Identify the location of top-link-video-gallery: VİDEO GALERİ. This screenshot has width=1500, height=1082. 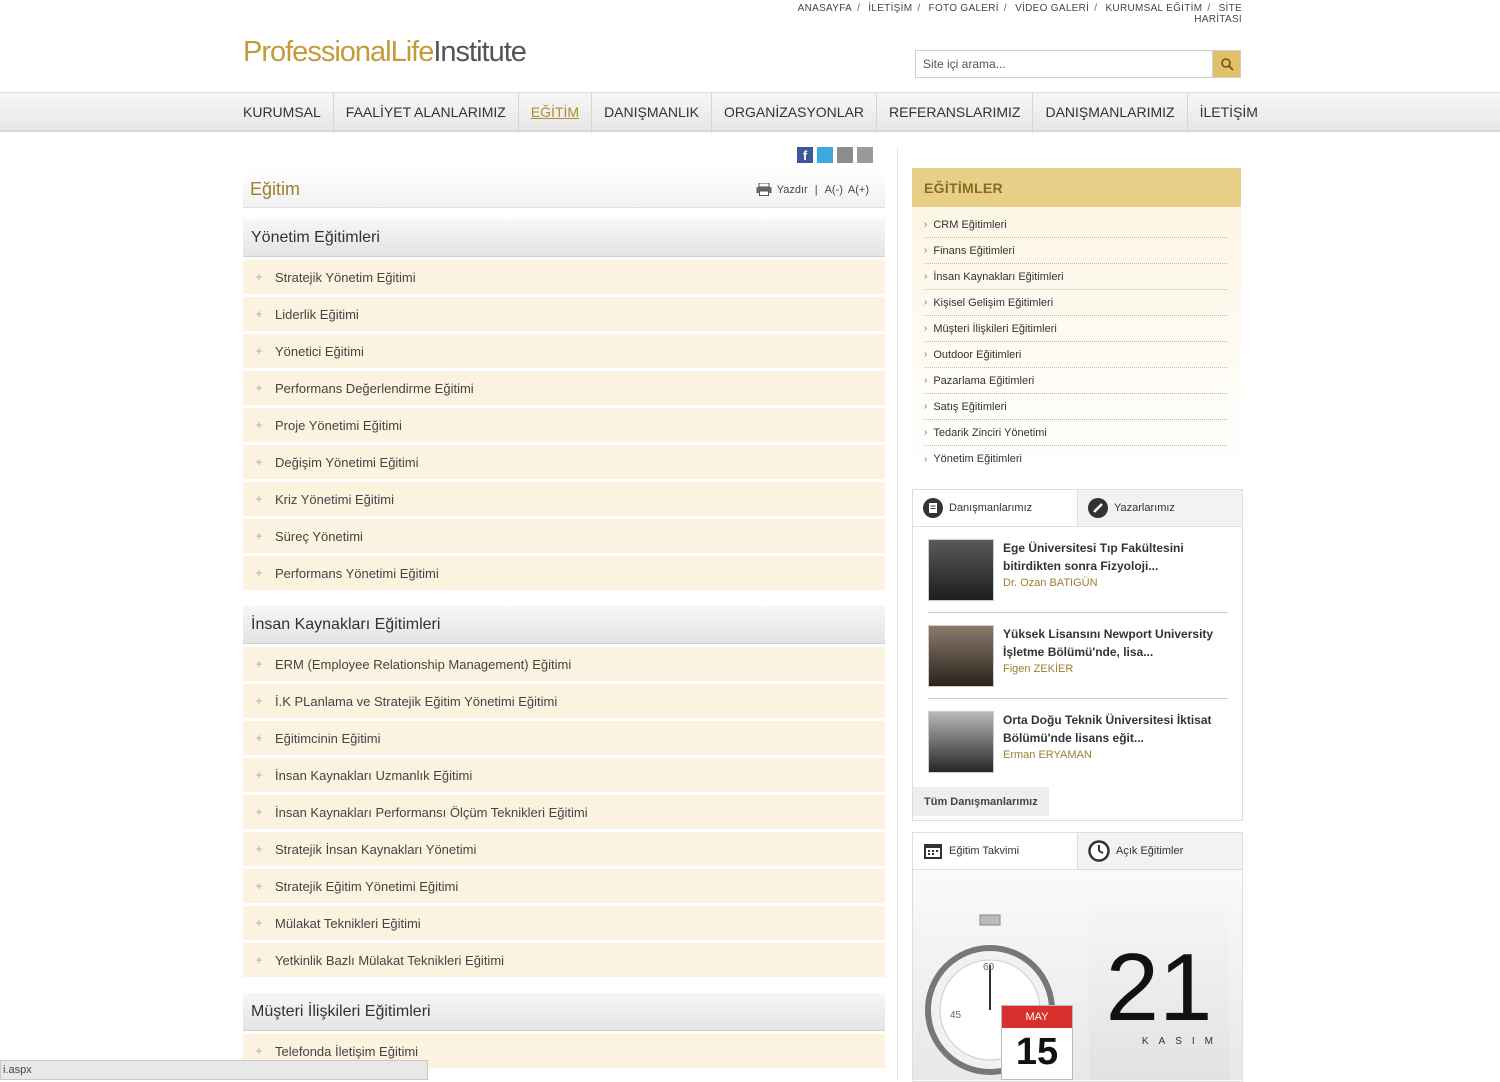
(1052, 8).